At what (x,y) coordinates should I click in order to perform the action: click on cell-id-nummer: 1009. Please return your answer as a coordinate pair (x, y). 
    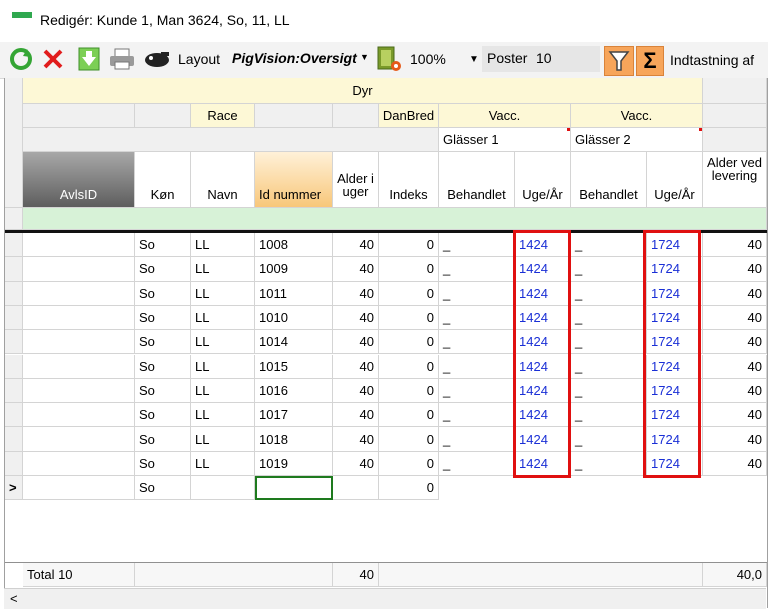
    Looking at the image, I should click on (294, 269).